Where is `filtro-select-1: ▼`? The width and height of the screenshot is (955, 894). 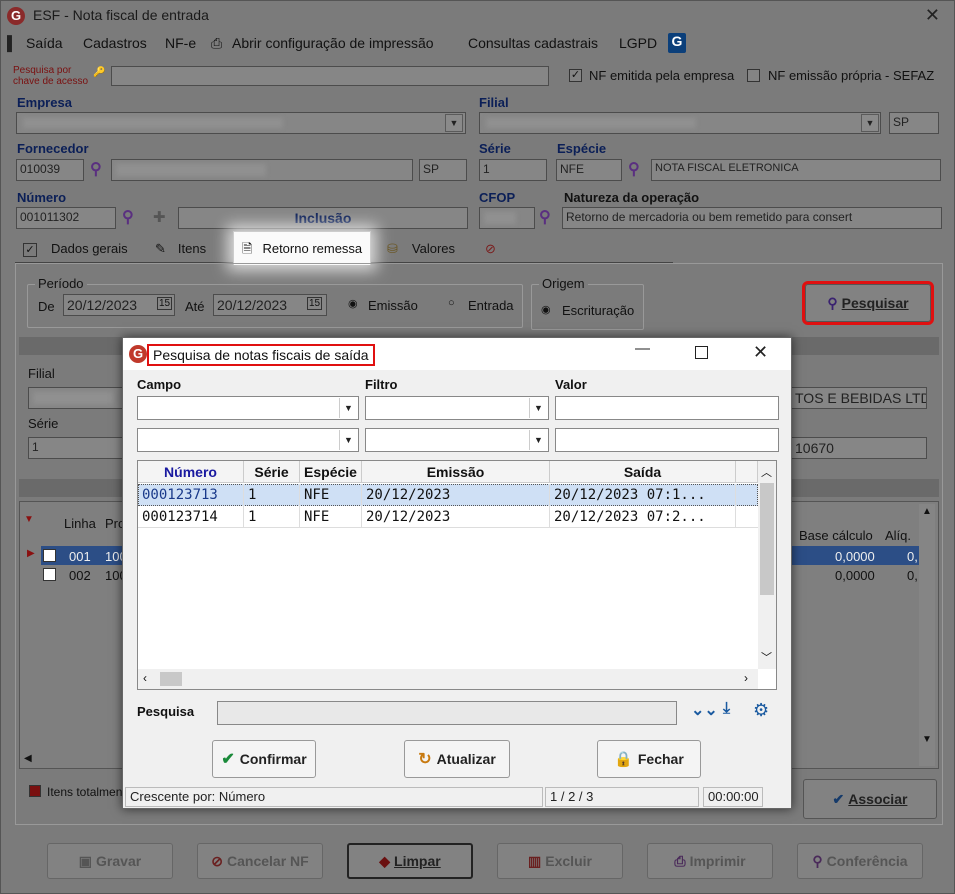 filtro-select-1: ▼ is located at coordinates (457, 408).